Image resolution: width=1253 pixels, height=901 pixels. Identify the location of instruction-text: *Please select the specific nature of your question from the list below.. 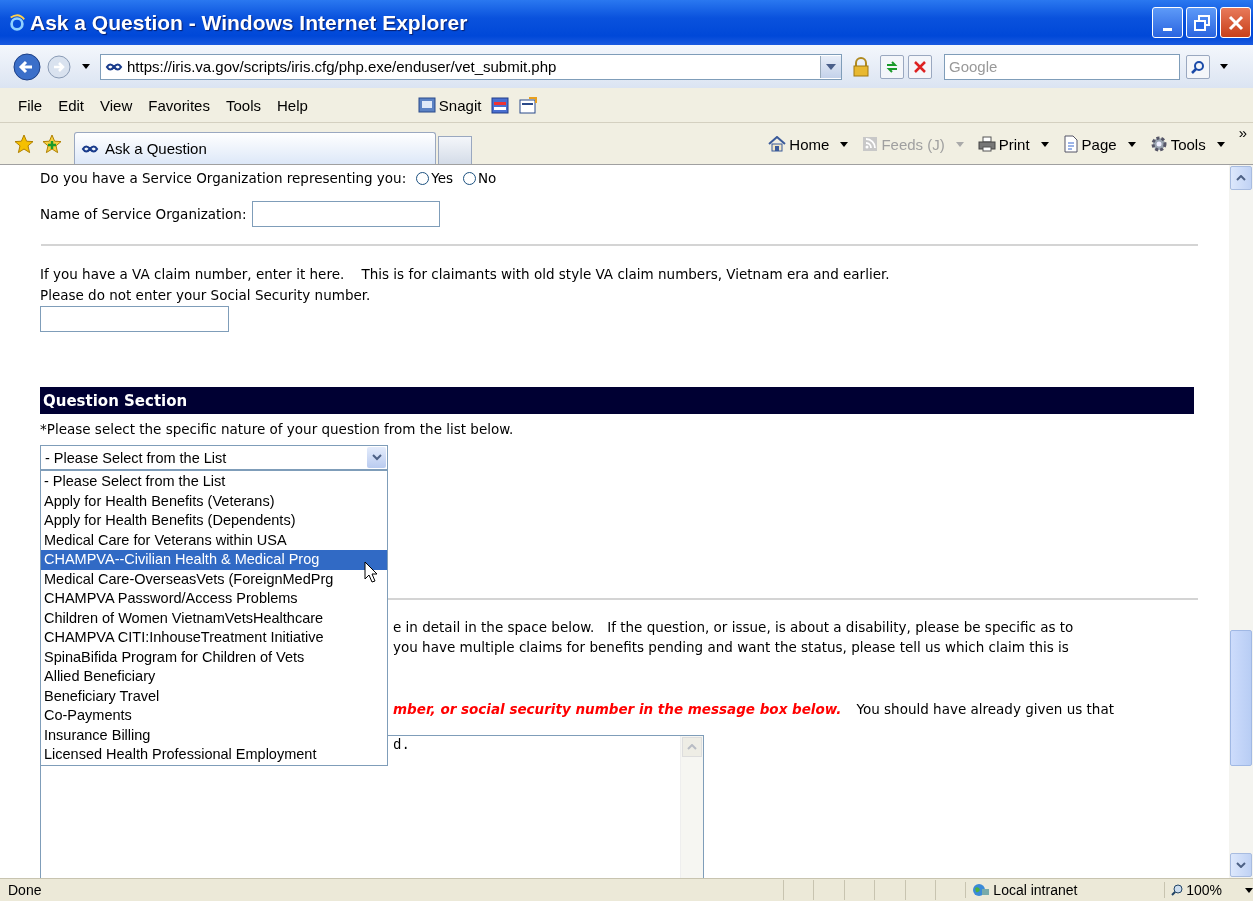
(277, 429).